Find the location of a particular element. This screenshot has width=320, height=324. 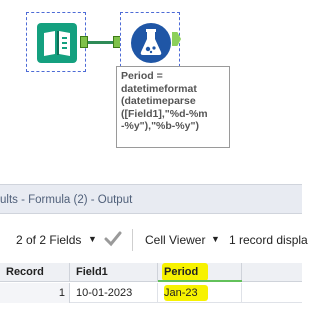

results-title-bar: ults - Formula (2) - Output is located at coordinates (151, 199).